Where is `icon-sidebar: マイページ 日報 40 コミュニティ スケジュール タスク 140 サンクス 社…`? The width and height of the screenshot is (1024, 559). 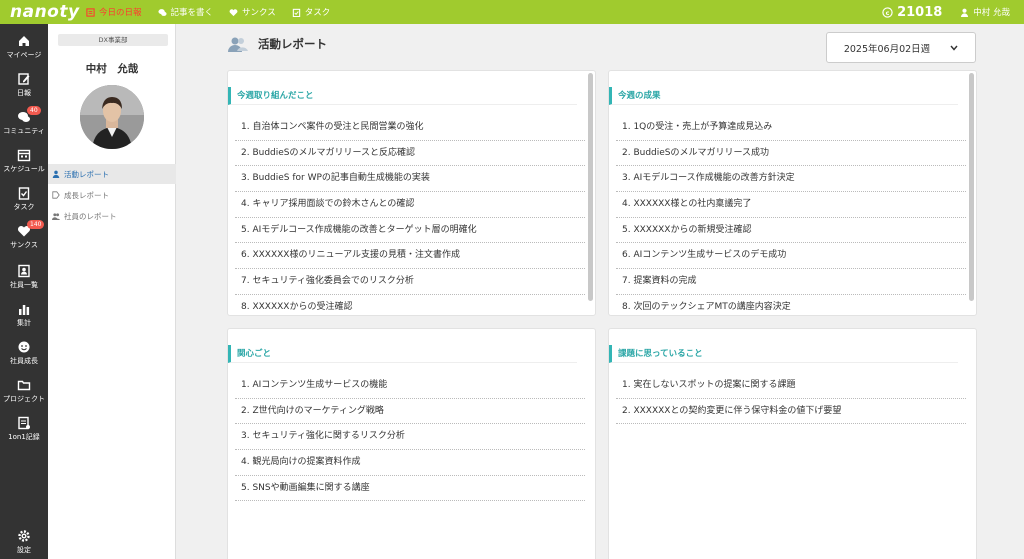 icon-sidebar: マイページ 日報 40 コミュニティ スケジュール タスク 140 サンクス 社… is located at coordinates (24, 291).